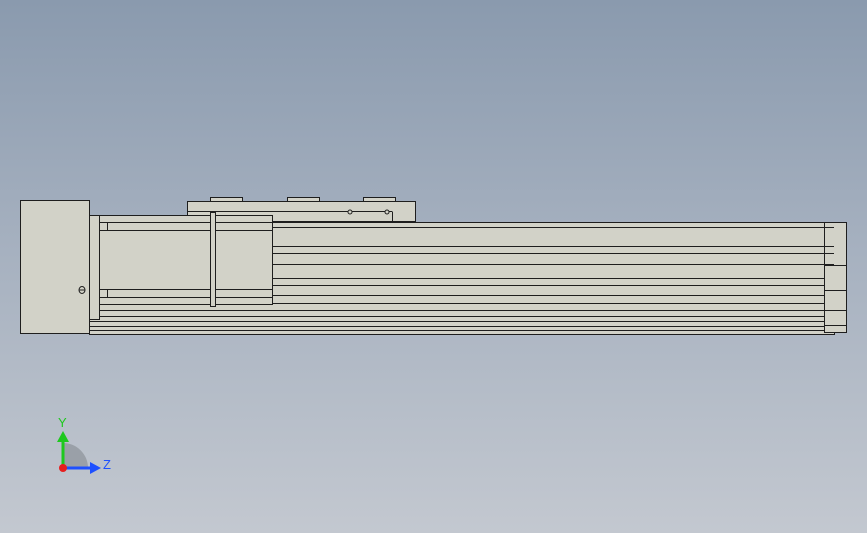 Image resolution: width=867 pixels, height=533 pixels. Describe the element at coordinates (63, 468) in the screenshot. I see `x-axis-dot-icon` at that location.